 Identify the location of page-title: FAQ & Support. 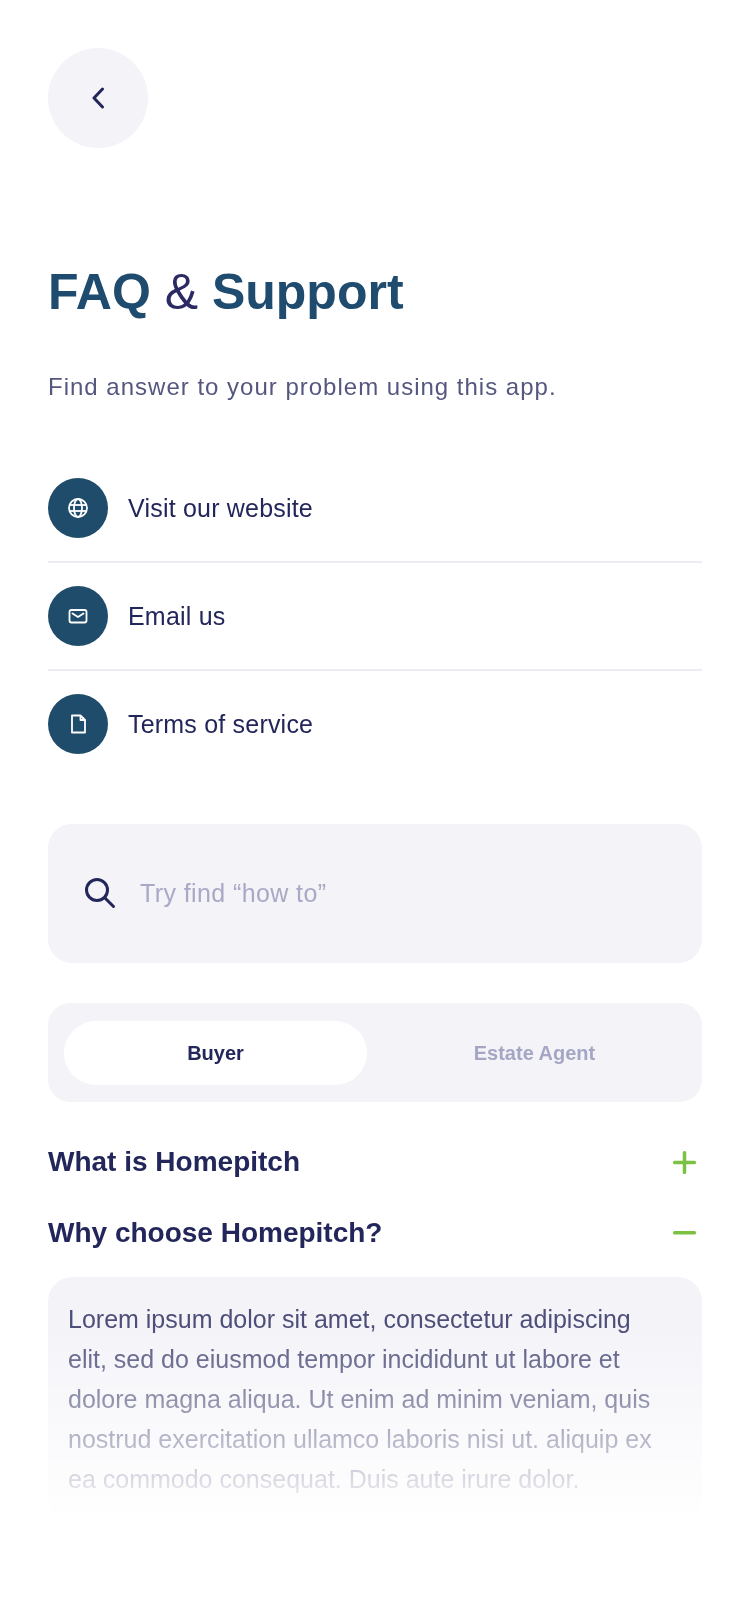
(226, 292).